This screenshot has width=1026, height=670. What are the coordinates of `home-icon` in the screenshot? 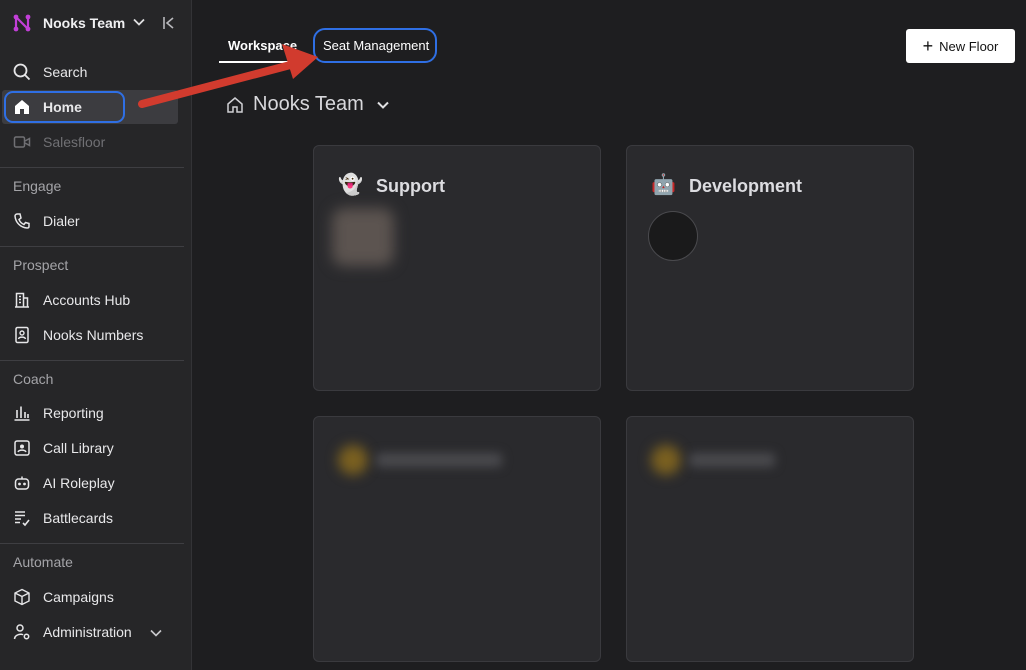 It's located at (22, 107).